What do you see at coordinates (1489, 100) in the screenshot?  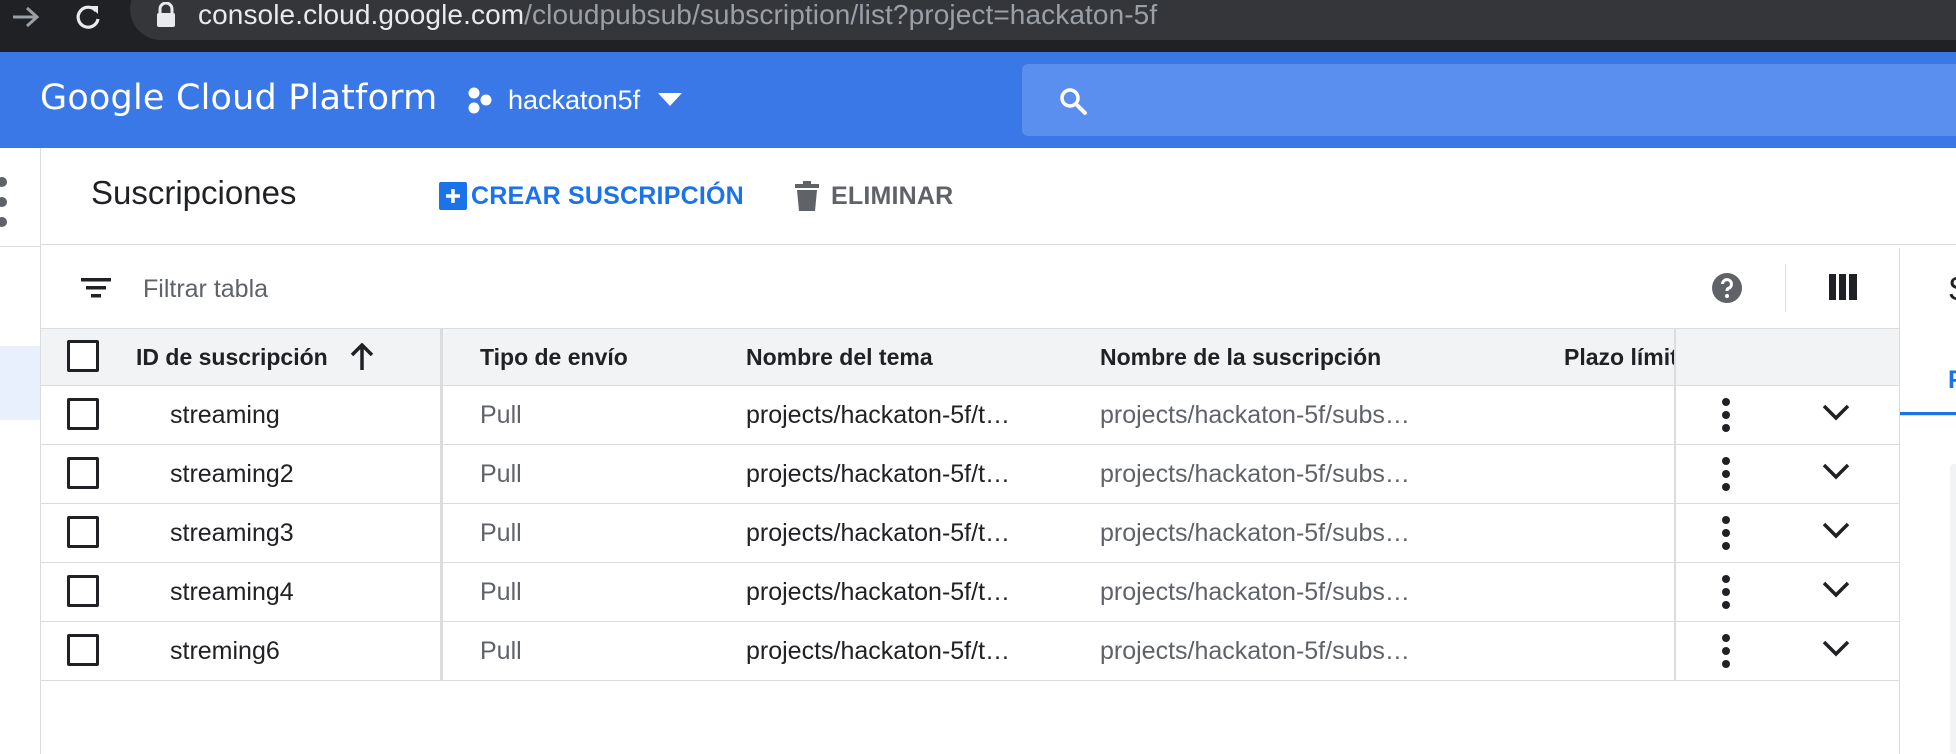 I see `search-input` at bounding box center [1489, 100].